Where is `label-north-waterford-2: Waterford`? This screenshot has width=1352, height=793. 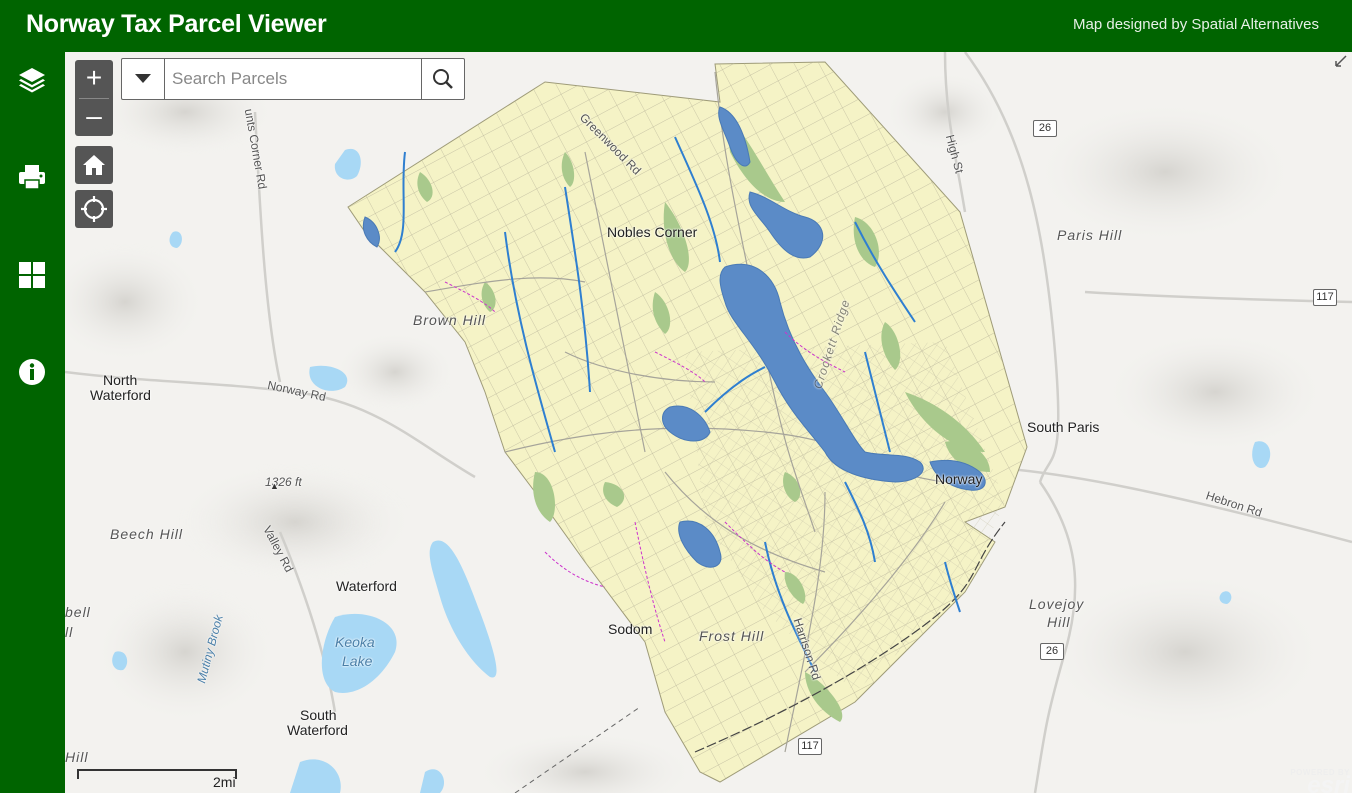 label-north-waterford-2: Waterford is located at coordinates (120, 395).